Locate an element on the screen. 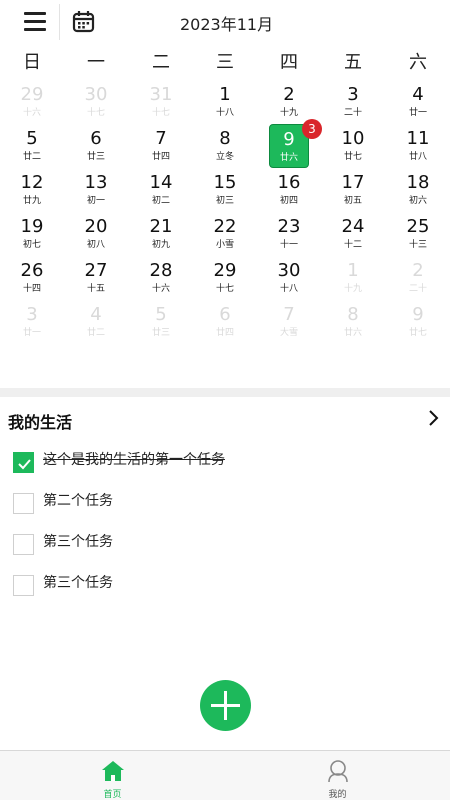  calendar-day: 6 廿四 is located at coordinates (225, 326).